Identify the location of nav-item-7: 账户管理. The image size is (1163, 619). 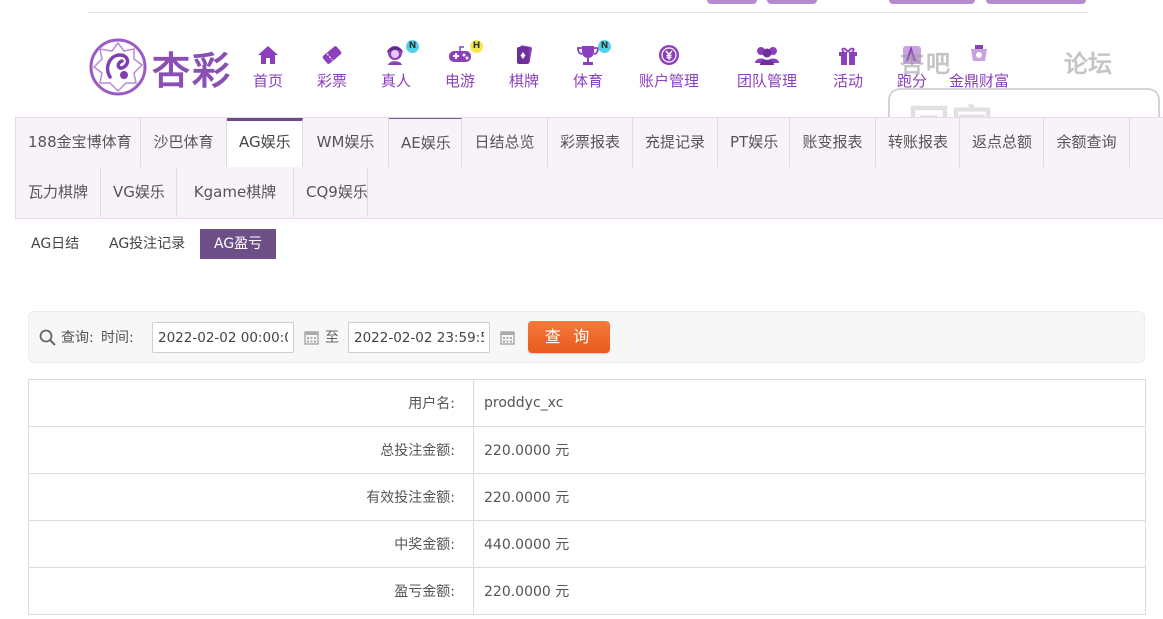
(669, 66).